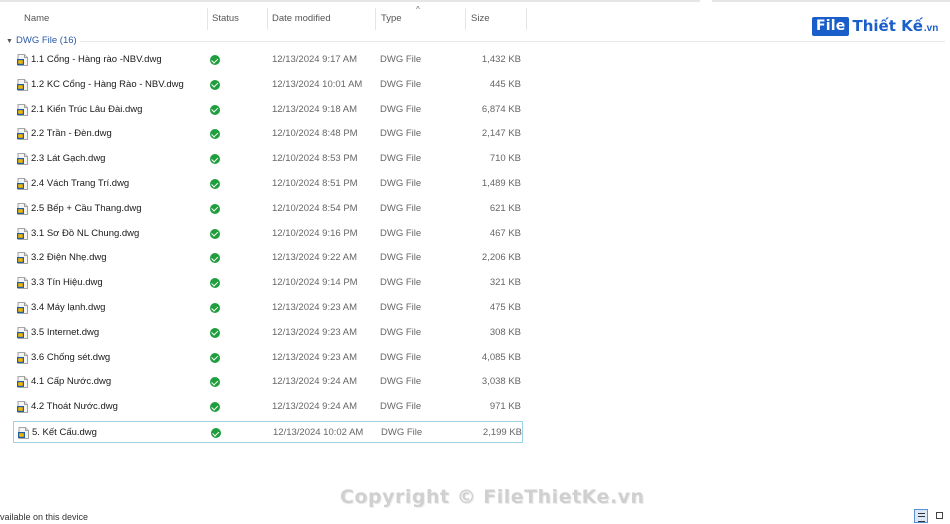 Image resolution: width=950 pixels, height=524 pixels. What do you see at coordinates (225, 19) in the screenshot?
I see `column-status-header: Status` at bounding box center [225, 19].